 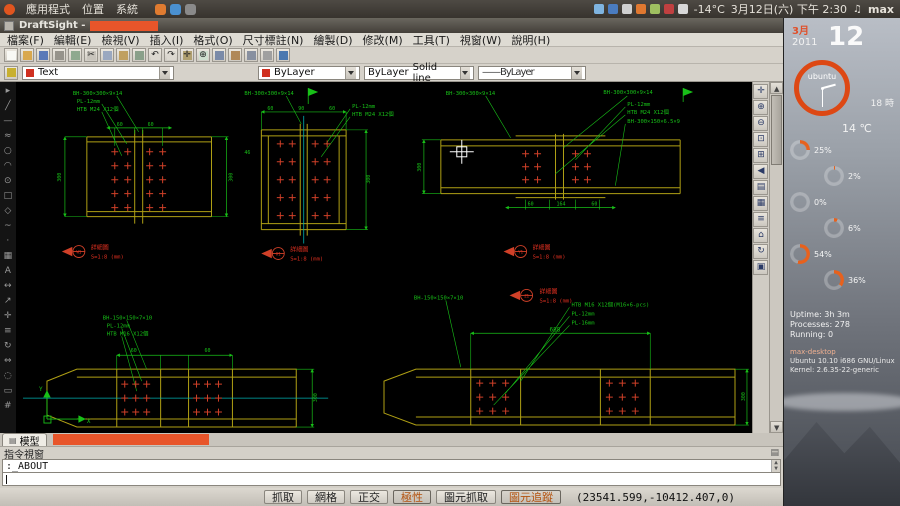 I want to click on layer-panel-tool: ▣, so click(x=761, y=267).